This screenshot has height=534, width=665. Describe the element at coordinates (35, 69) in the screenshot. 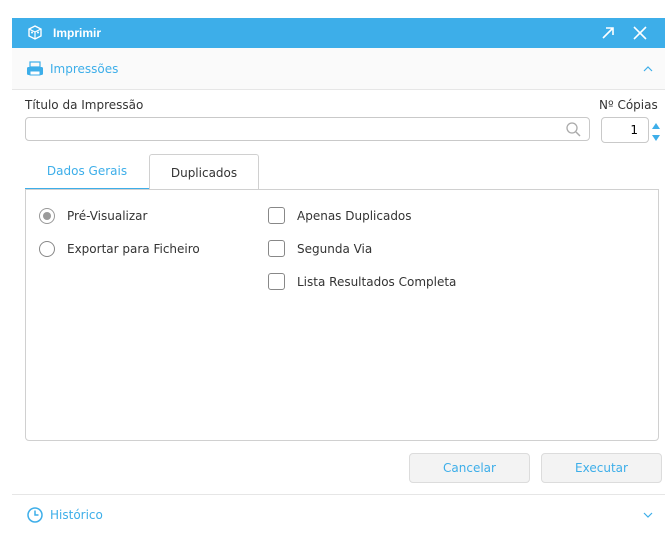

I see `printer-icon` at that location.